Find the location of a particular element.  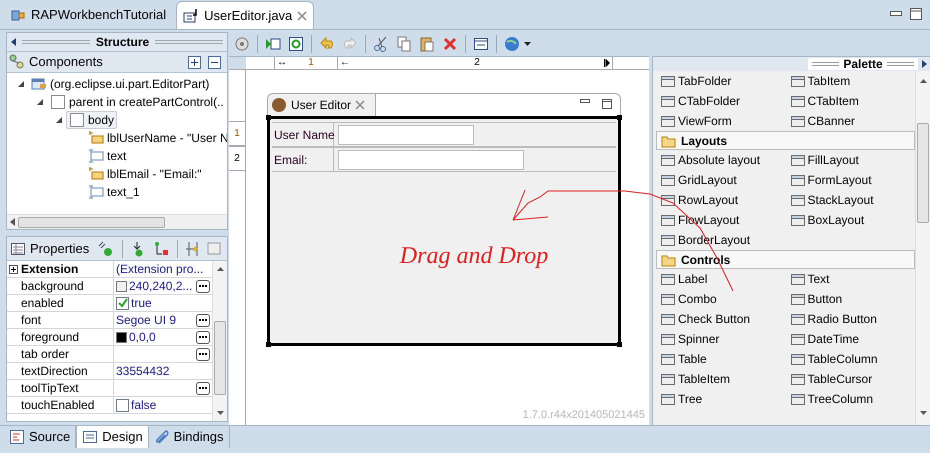

palette-item: TableColumn is located at coordinates (850, 359).